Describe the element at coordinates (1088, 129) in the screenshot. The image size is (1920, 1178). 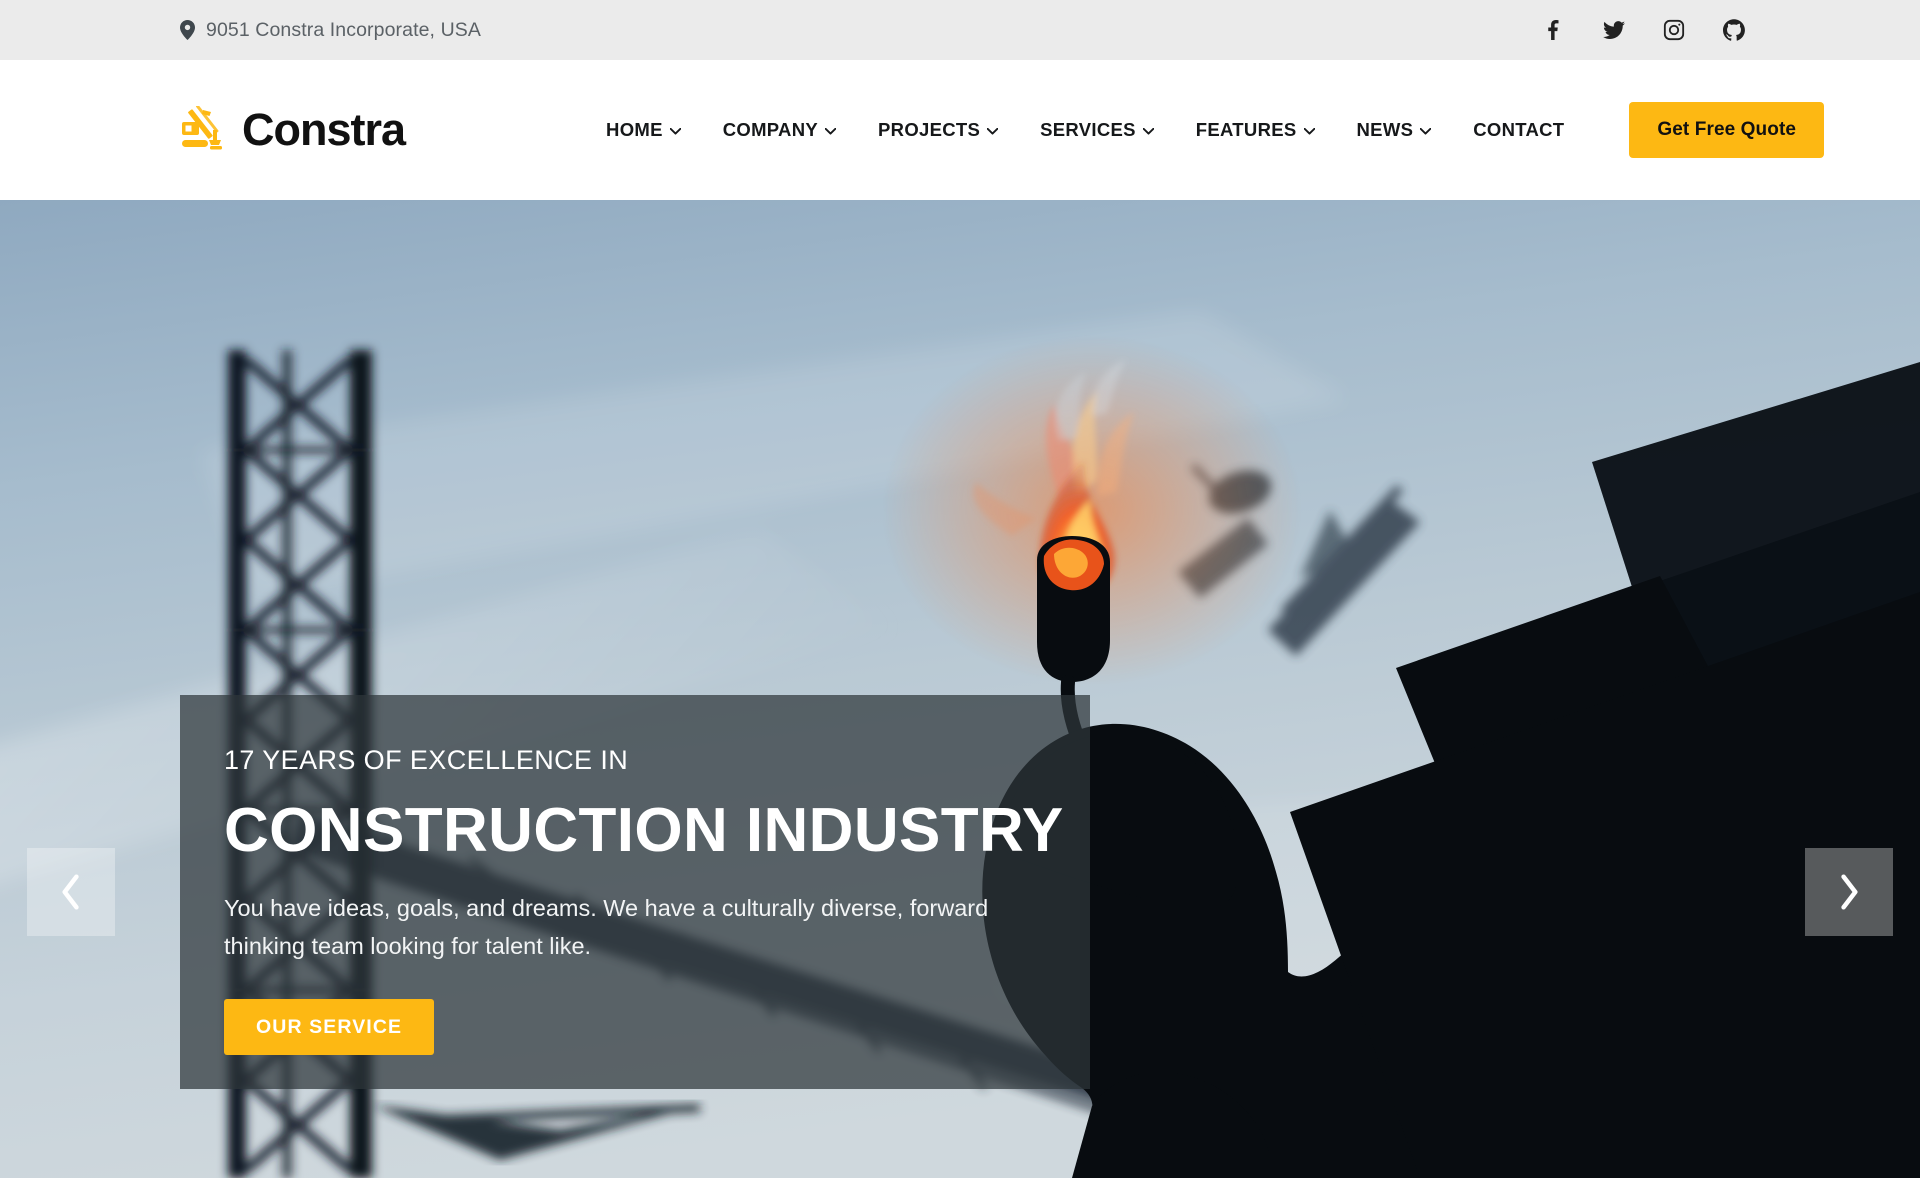
I see `nav-label: SERVICES` at that location.